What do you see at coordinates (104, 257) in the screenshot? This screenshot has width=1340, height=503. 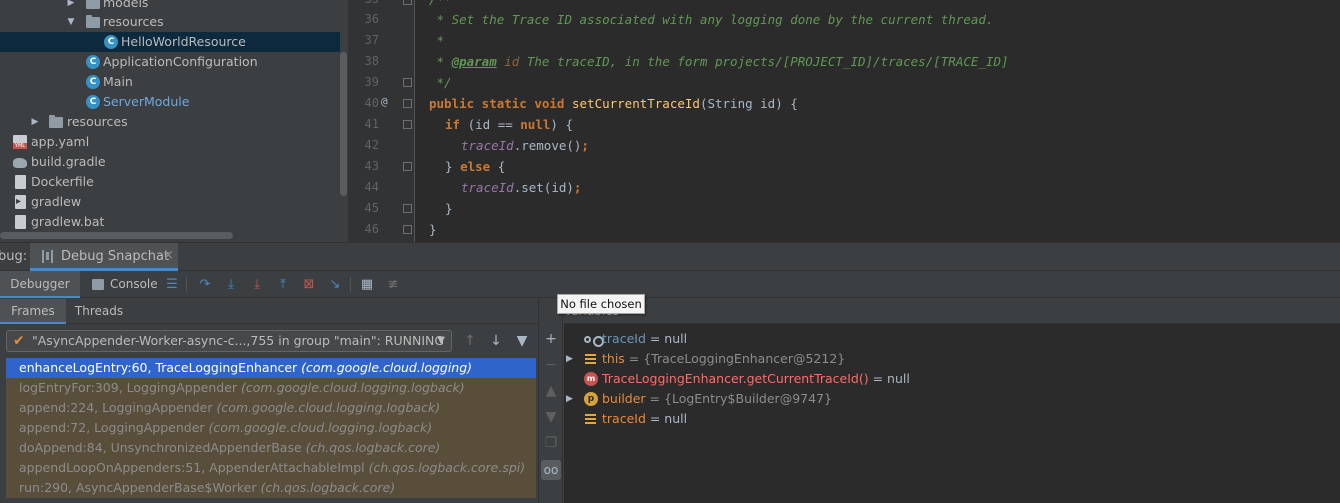 I see `tab-debug-snapchat: Debug Snapchat ×` at bounding box center [104, 257].